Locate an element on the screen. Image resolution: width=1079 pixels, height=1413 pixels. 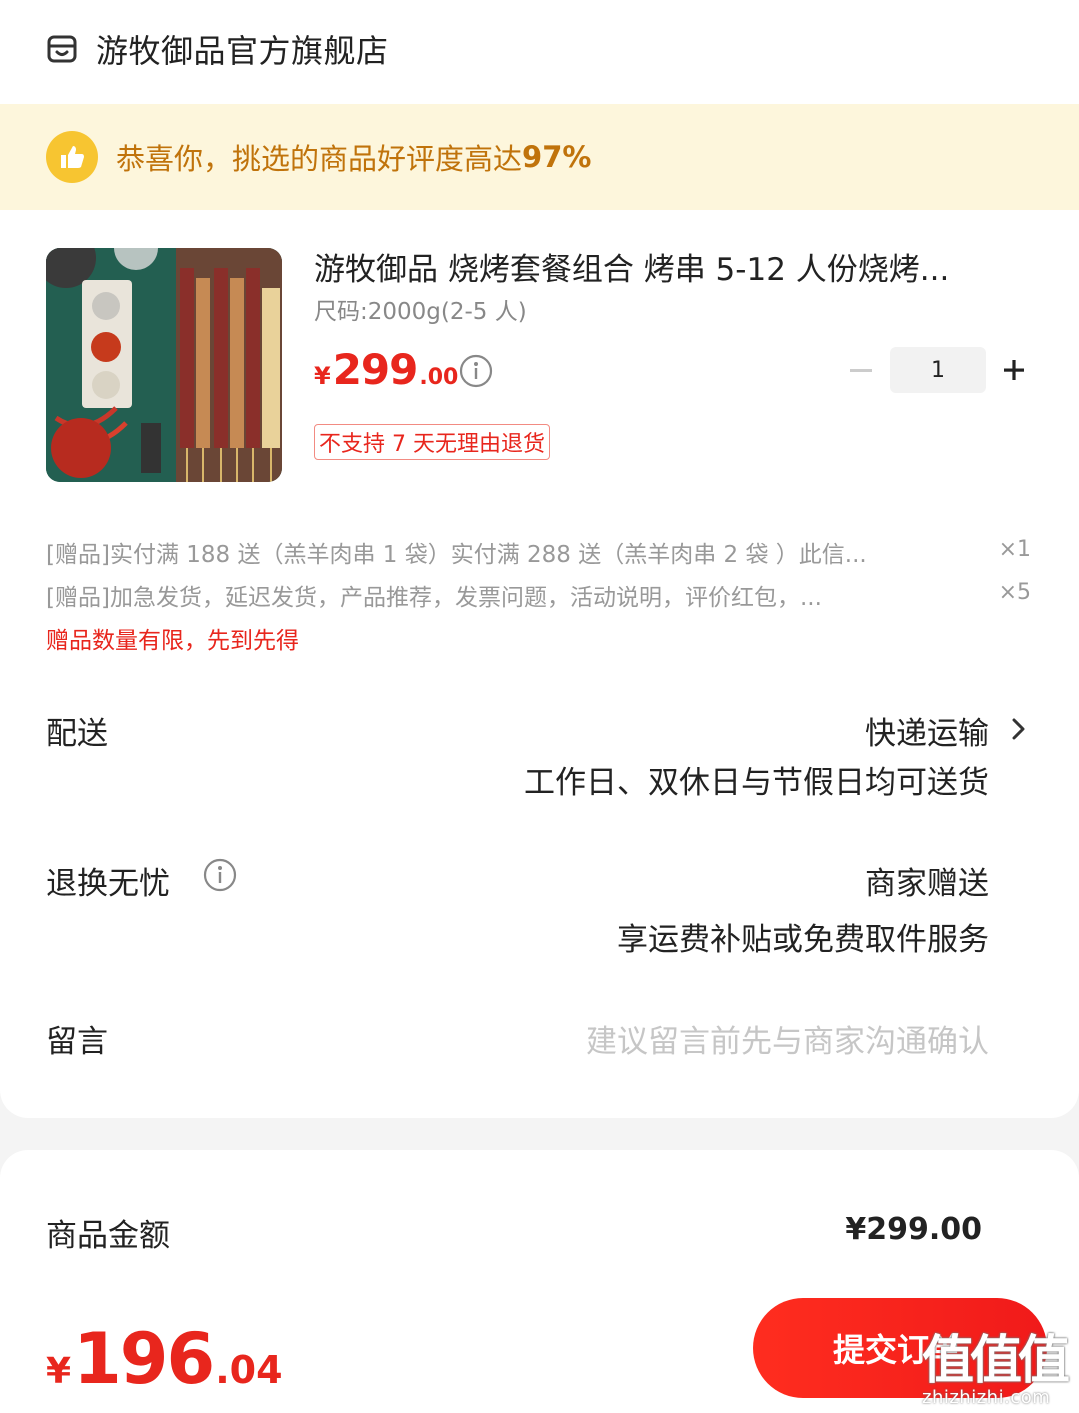
total-price: ¥ 196 .04 is located at coordinates (164, 1359).